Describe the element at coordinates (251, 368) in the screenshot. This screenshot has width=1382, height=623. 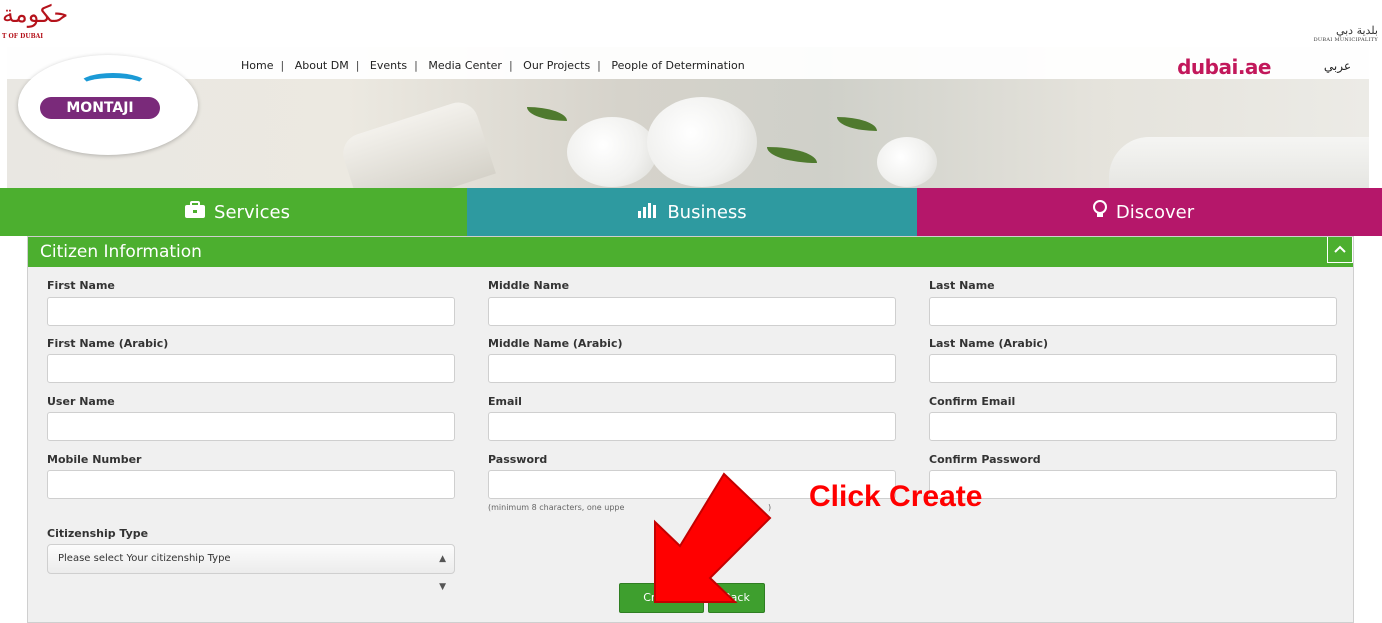
I see `first-name-arabic-input` at that location.